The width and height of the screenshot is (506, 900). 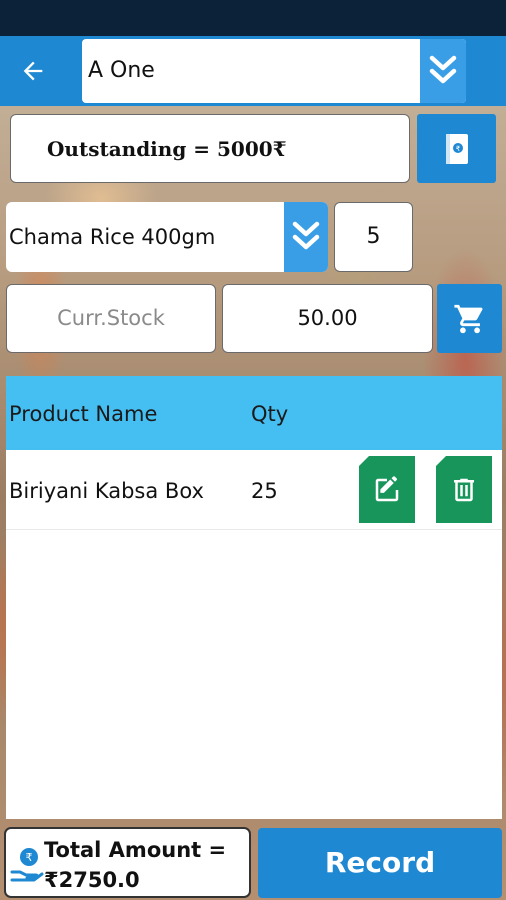 I want to click on outstanding-text: Outstanding = 5000₹, so click(x=167, y=149).